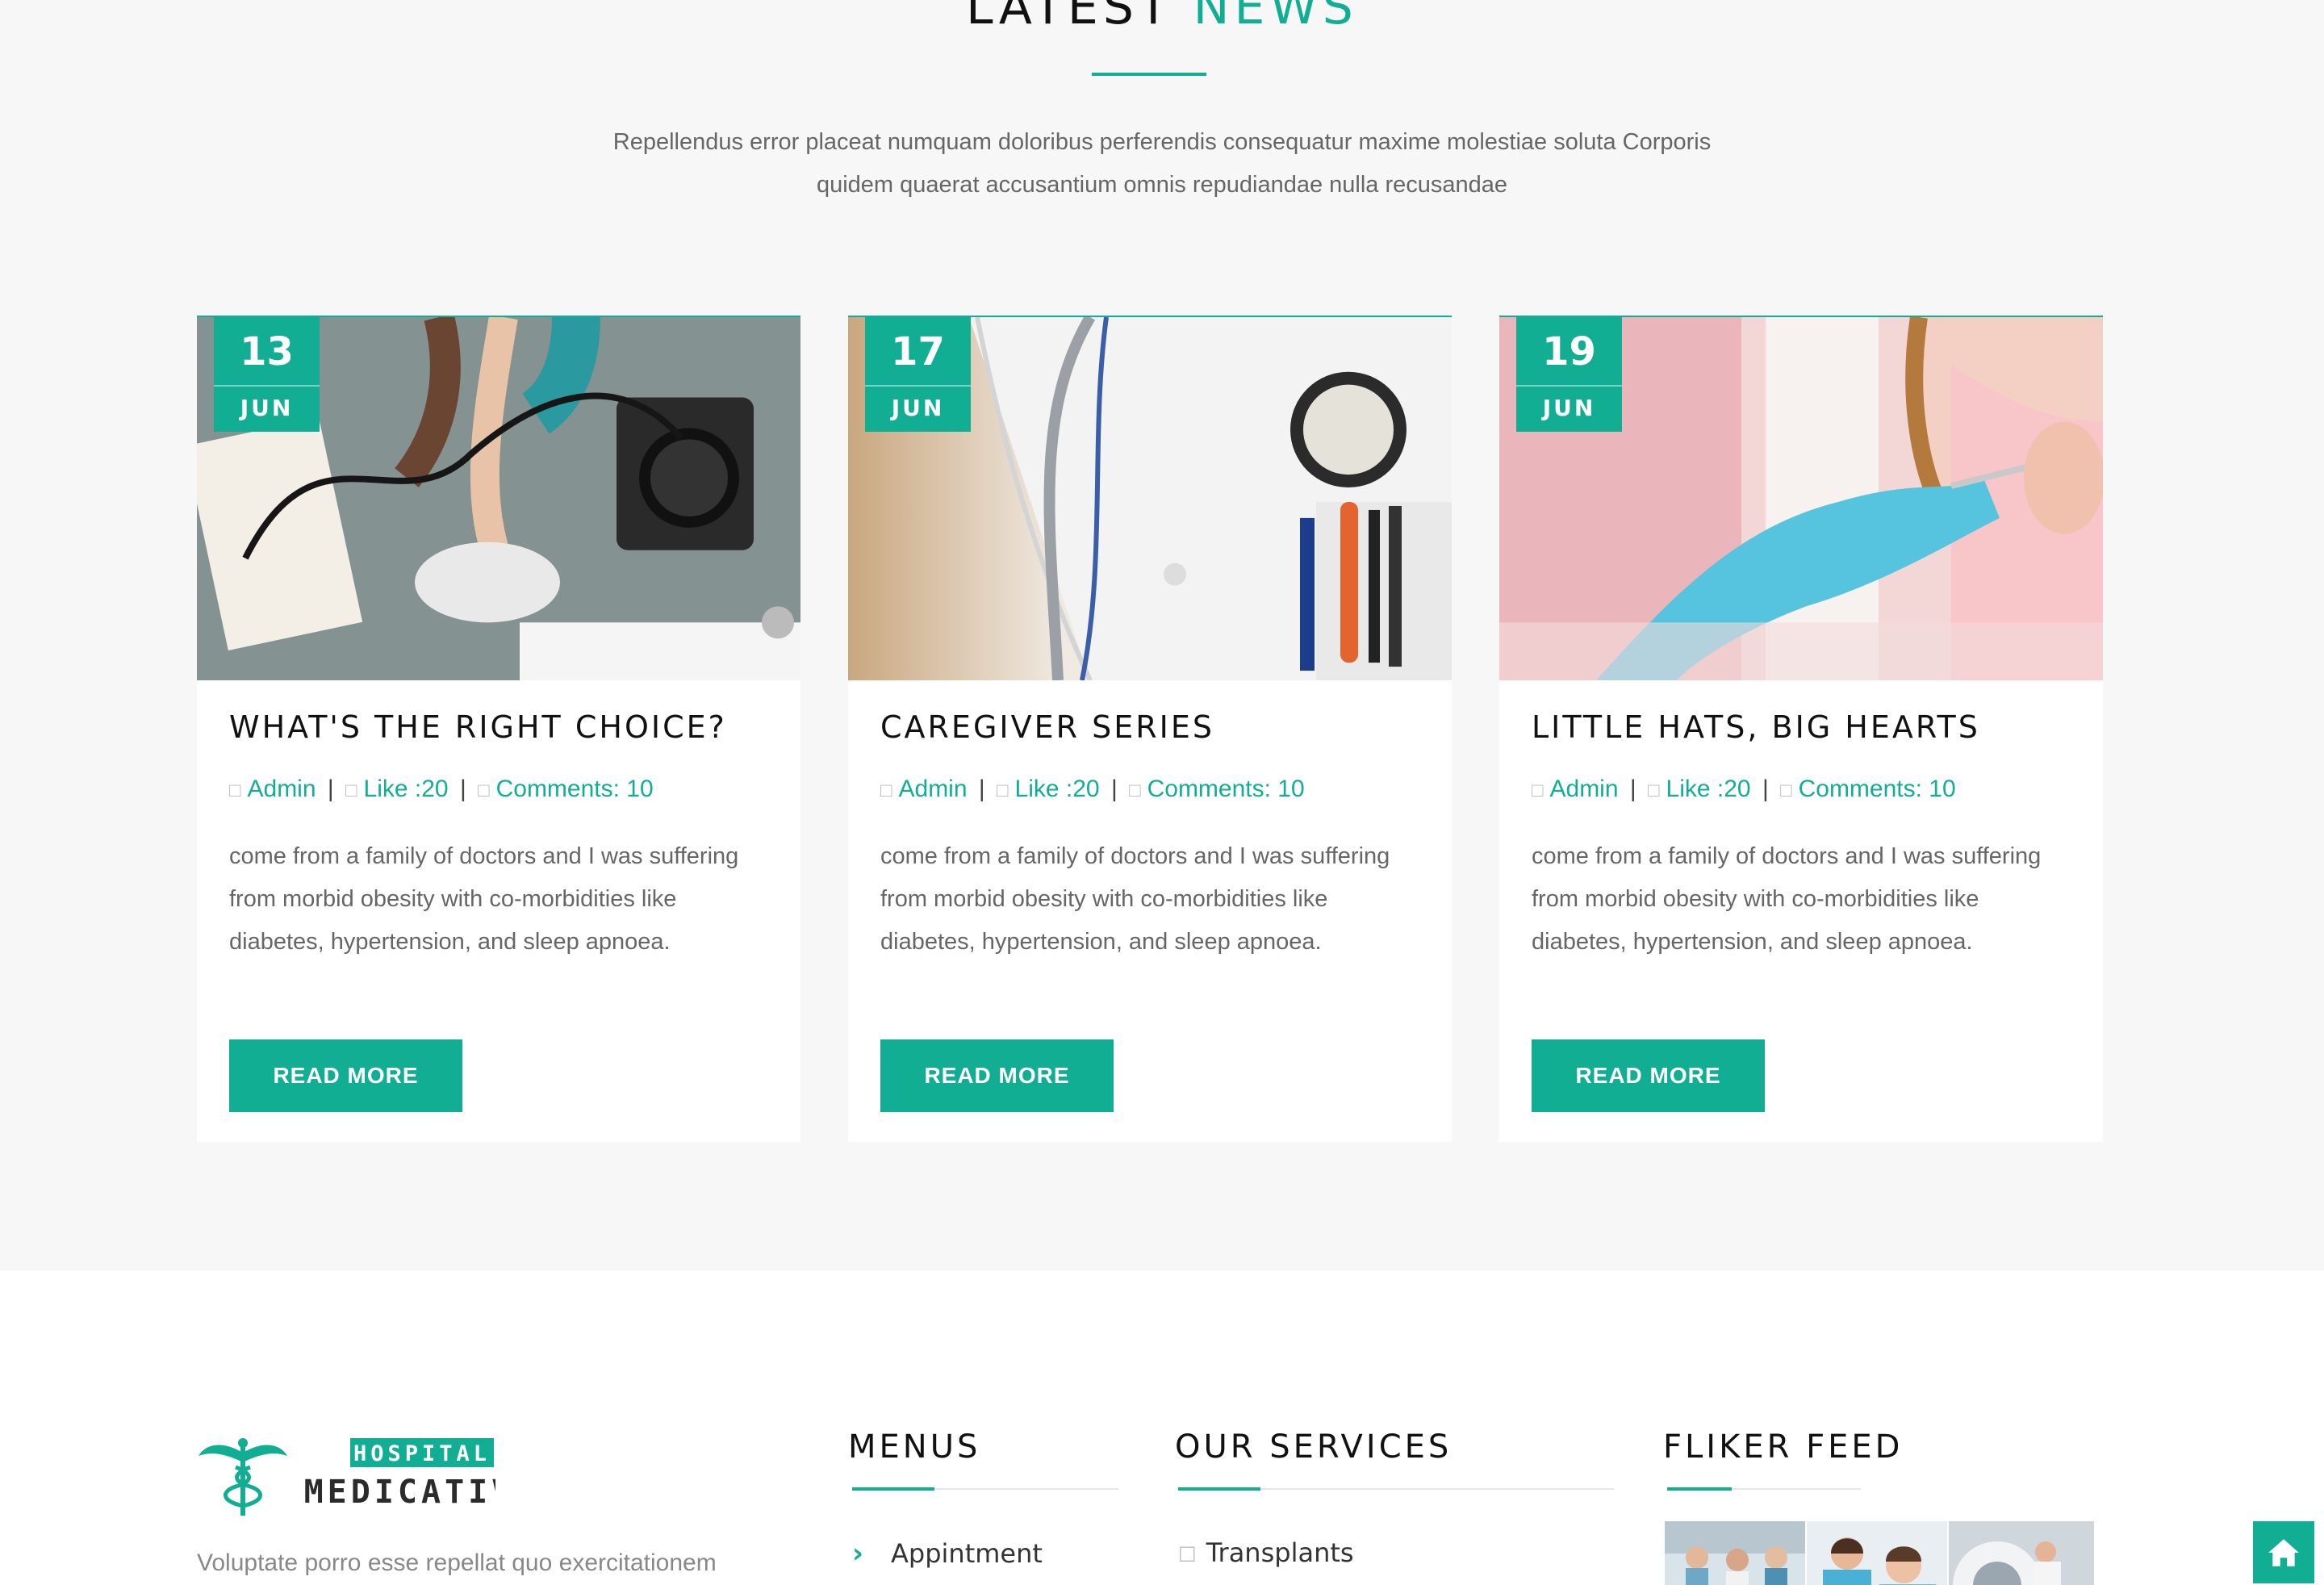 The height and width of the screenshot is (1585, 2324). Describe the element at coordinates (967, 1553) in the screenshot. I see `menu-item-label: Appintment` at that location.